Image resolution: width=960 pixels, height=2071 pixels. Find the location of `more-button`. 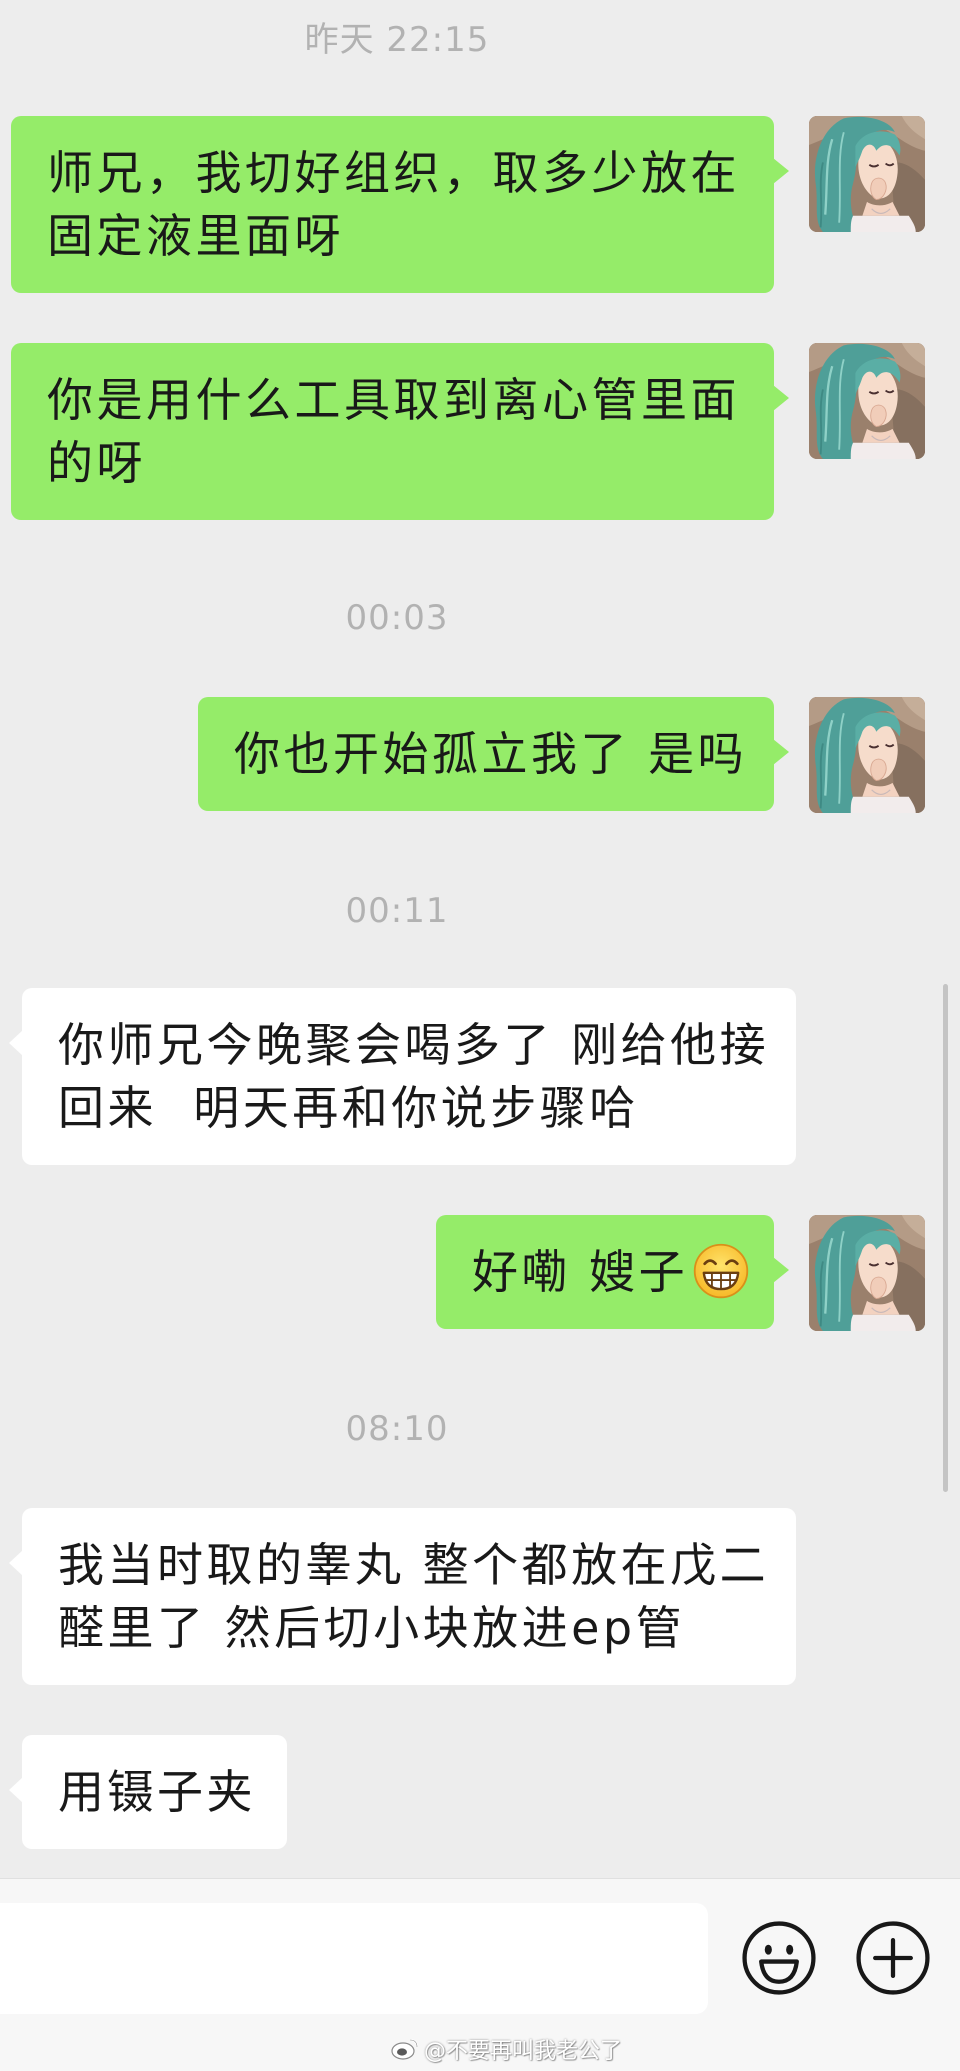

more-button is located at coordinates (893, 1958).